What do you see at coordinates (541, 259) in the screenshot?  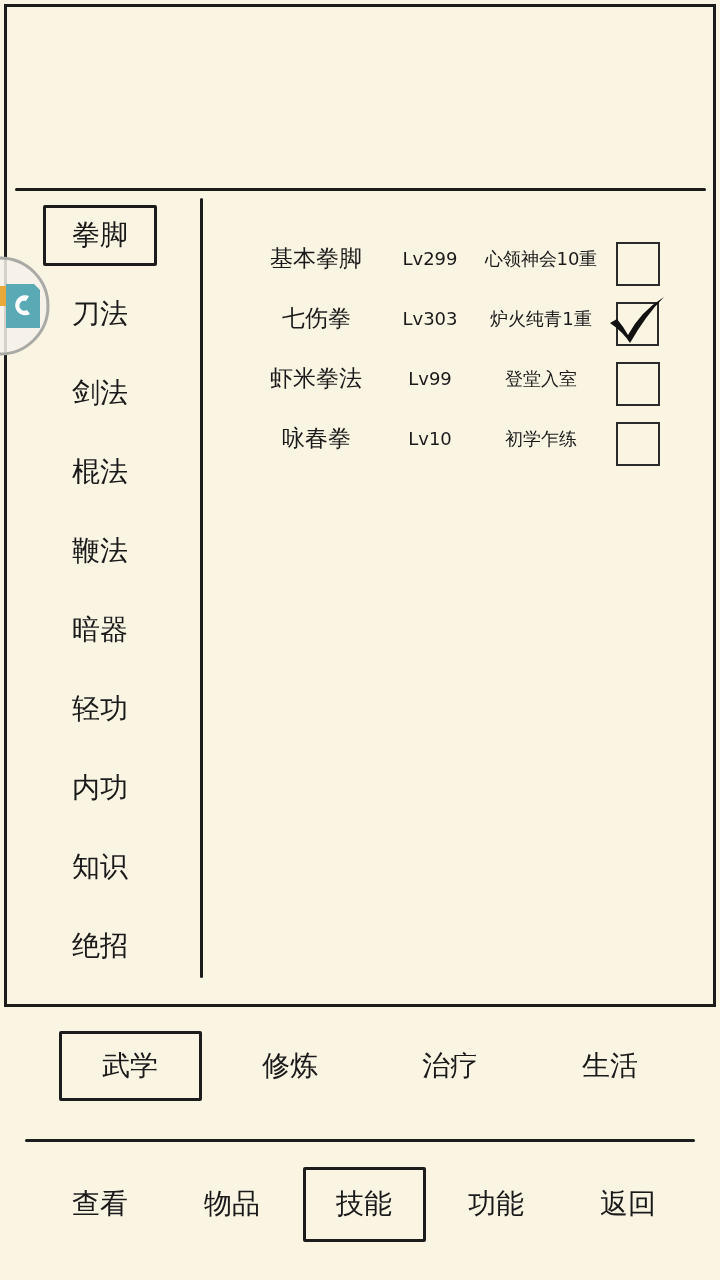 I see `skill-realm: 心领神会10重` at bounding box center [541, 259].